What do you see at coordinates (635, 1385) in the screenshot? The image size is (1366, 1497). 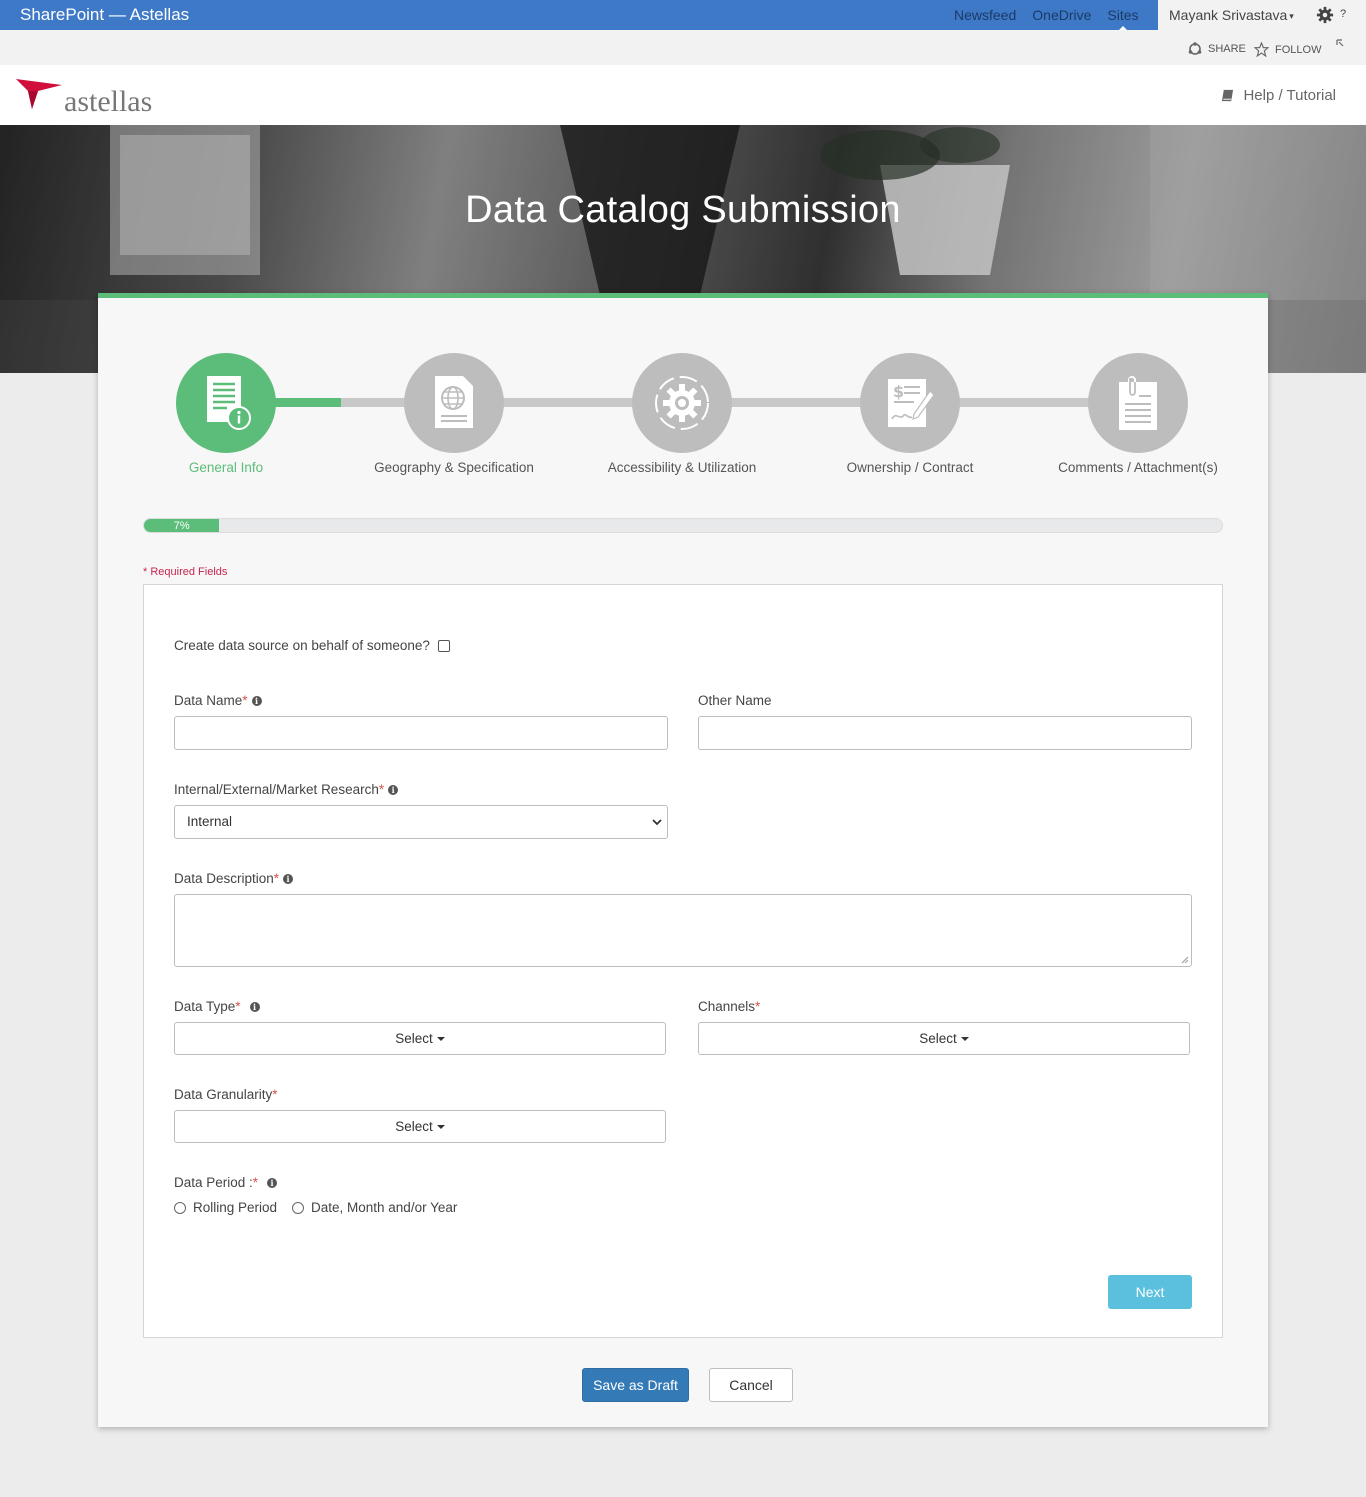 I see `save-draft-button: Save as Draft` at bounding box center [635, 1385].